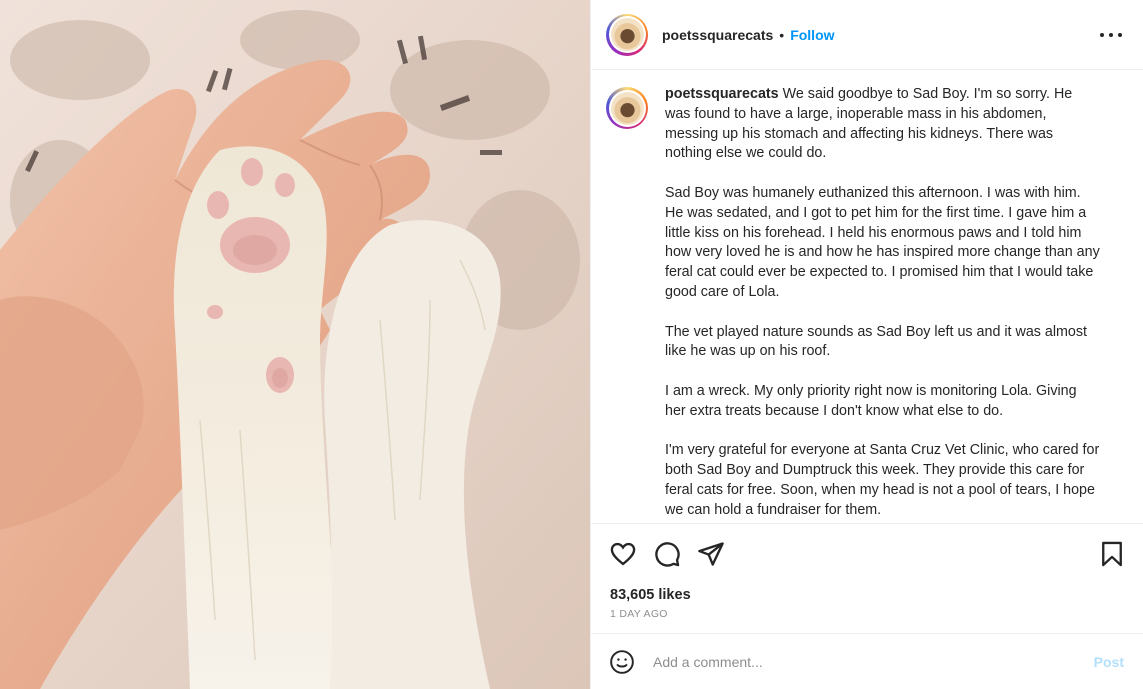  I want to click on follow-button: Follow, so click(812, 35).